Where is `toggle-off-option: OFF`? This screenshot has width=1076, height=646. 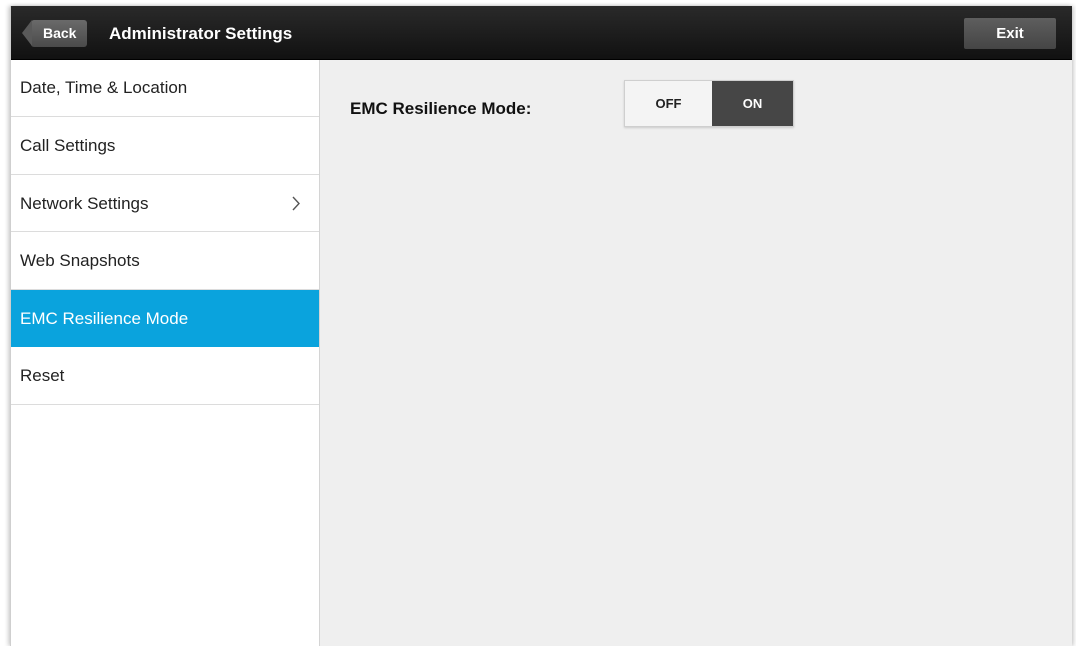
toggle-off-option: OFF is located at coordinates (668, 103).